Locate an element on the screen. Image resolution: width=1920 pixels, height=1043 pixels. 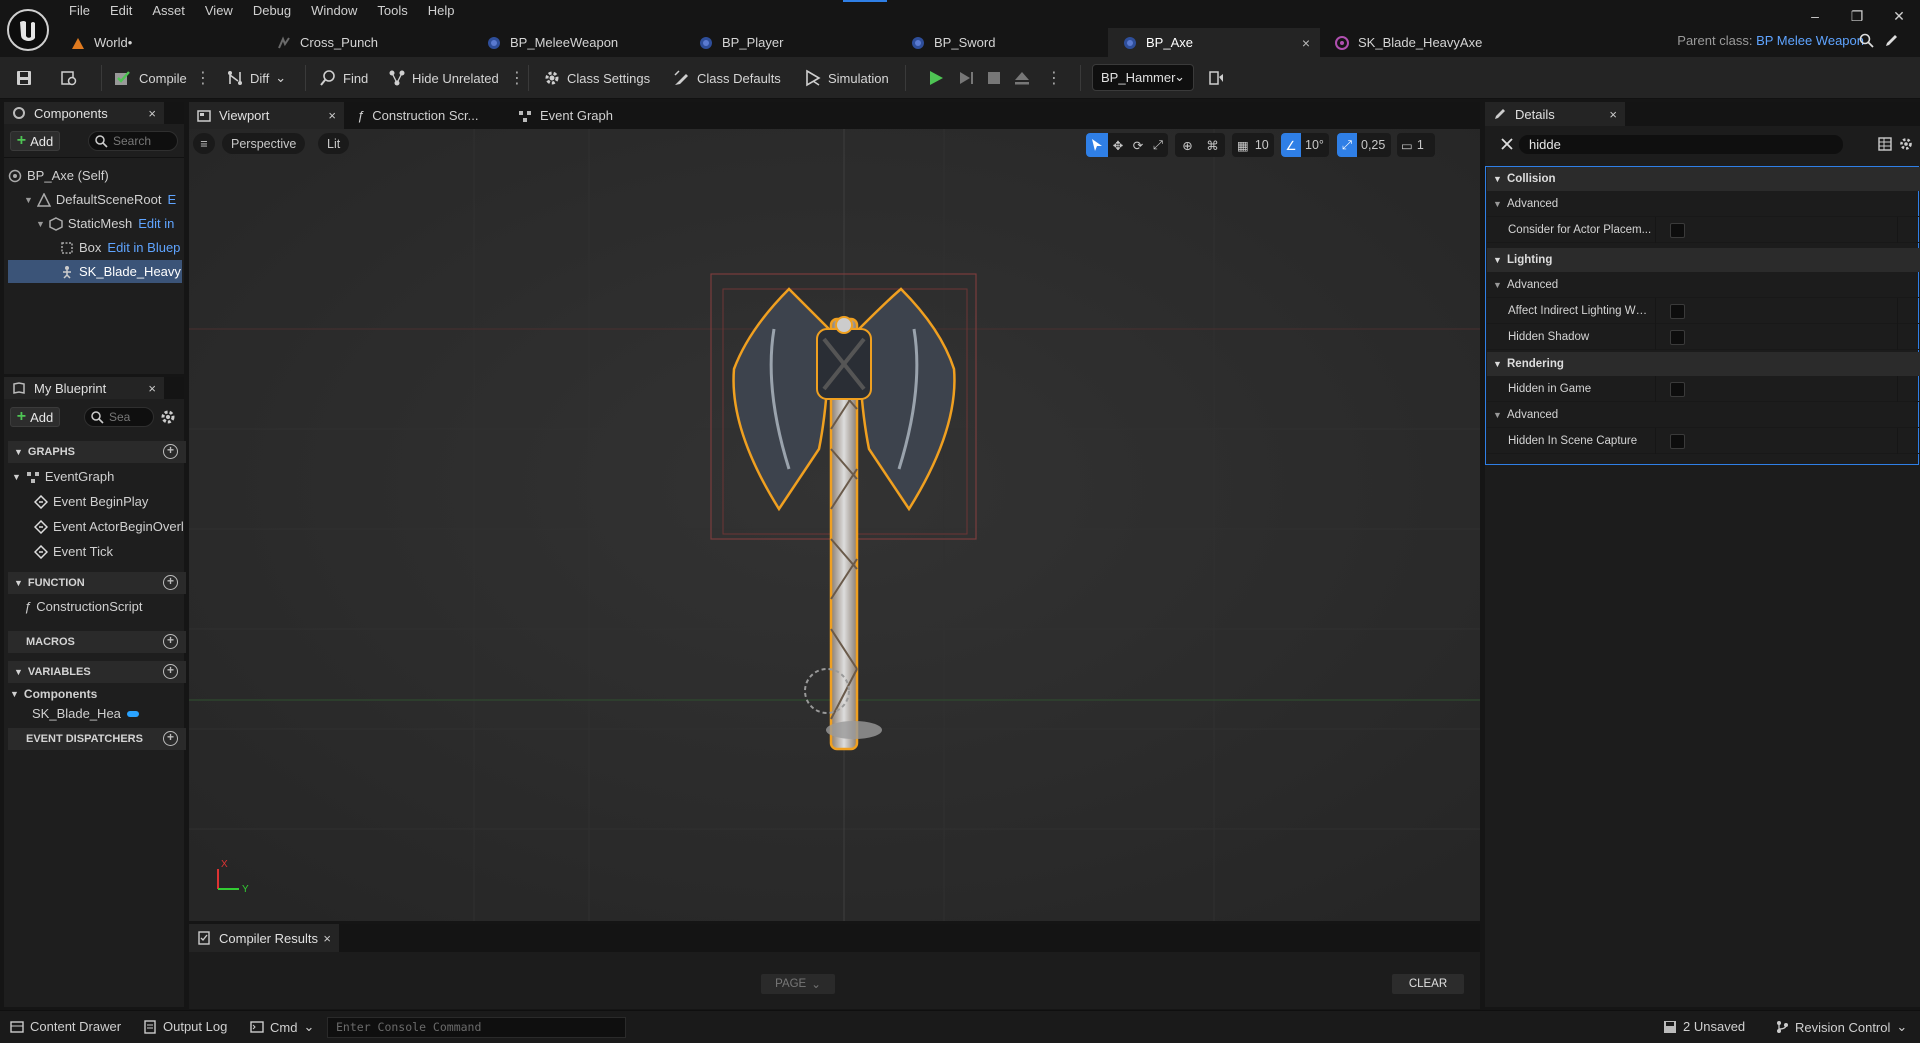
content-drawer-button: Content Drawer is located at coordinates (65, 1026).